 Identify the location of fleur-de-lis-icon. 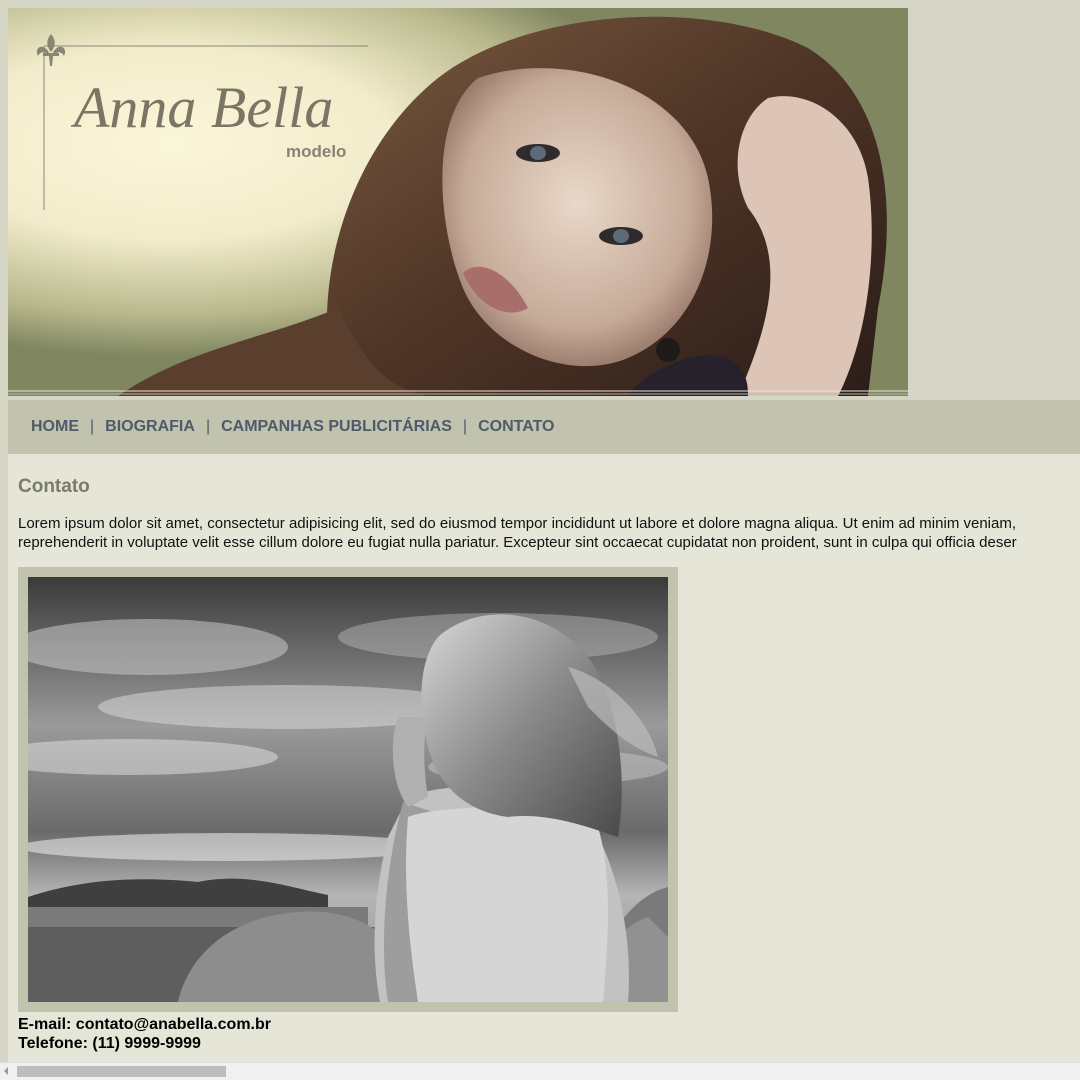
(51, 50).